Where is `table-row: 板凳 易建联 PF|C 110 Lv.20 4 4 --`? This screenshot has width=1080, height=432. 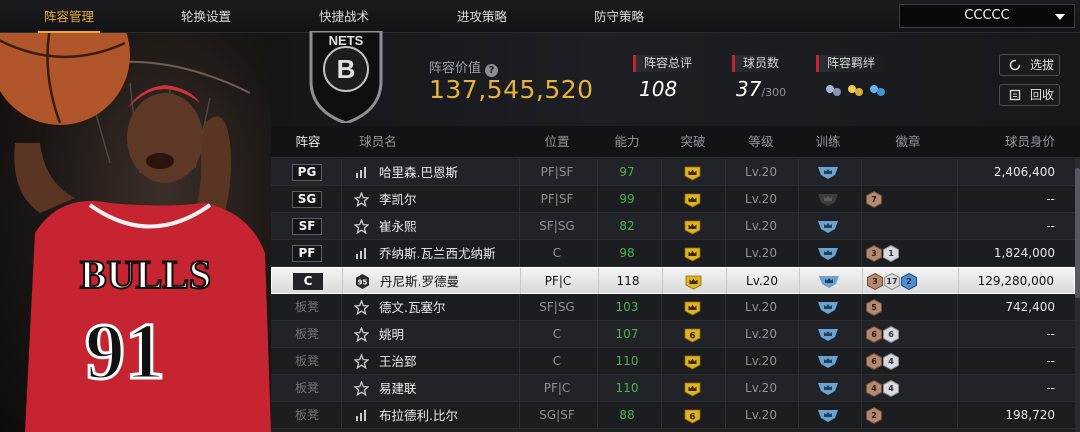 table-row: 板凳 易建联 PF|C 110 Lv.20 4 4 -- is located at coordinates (673, 388).